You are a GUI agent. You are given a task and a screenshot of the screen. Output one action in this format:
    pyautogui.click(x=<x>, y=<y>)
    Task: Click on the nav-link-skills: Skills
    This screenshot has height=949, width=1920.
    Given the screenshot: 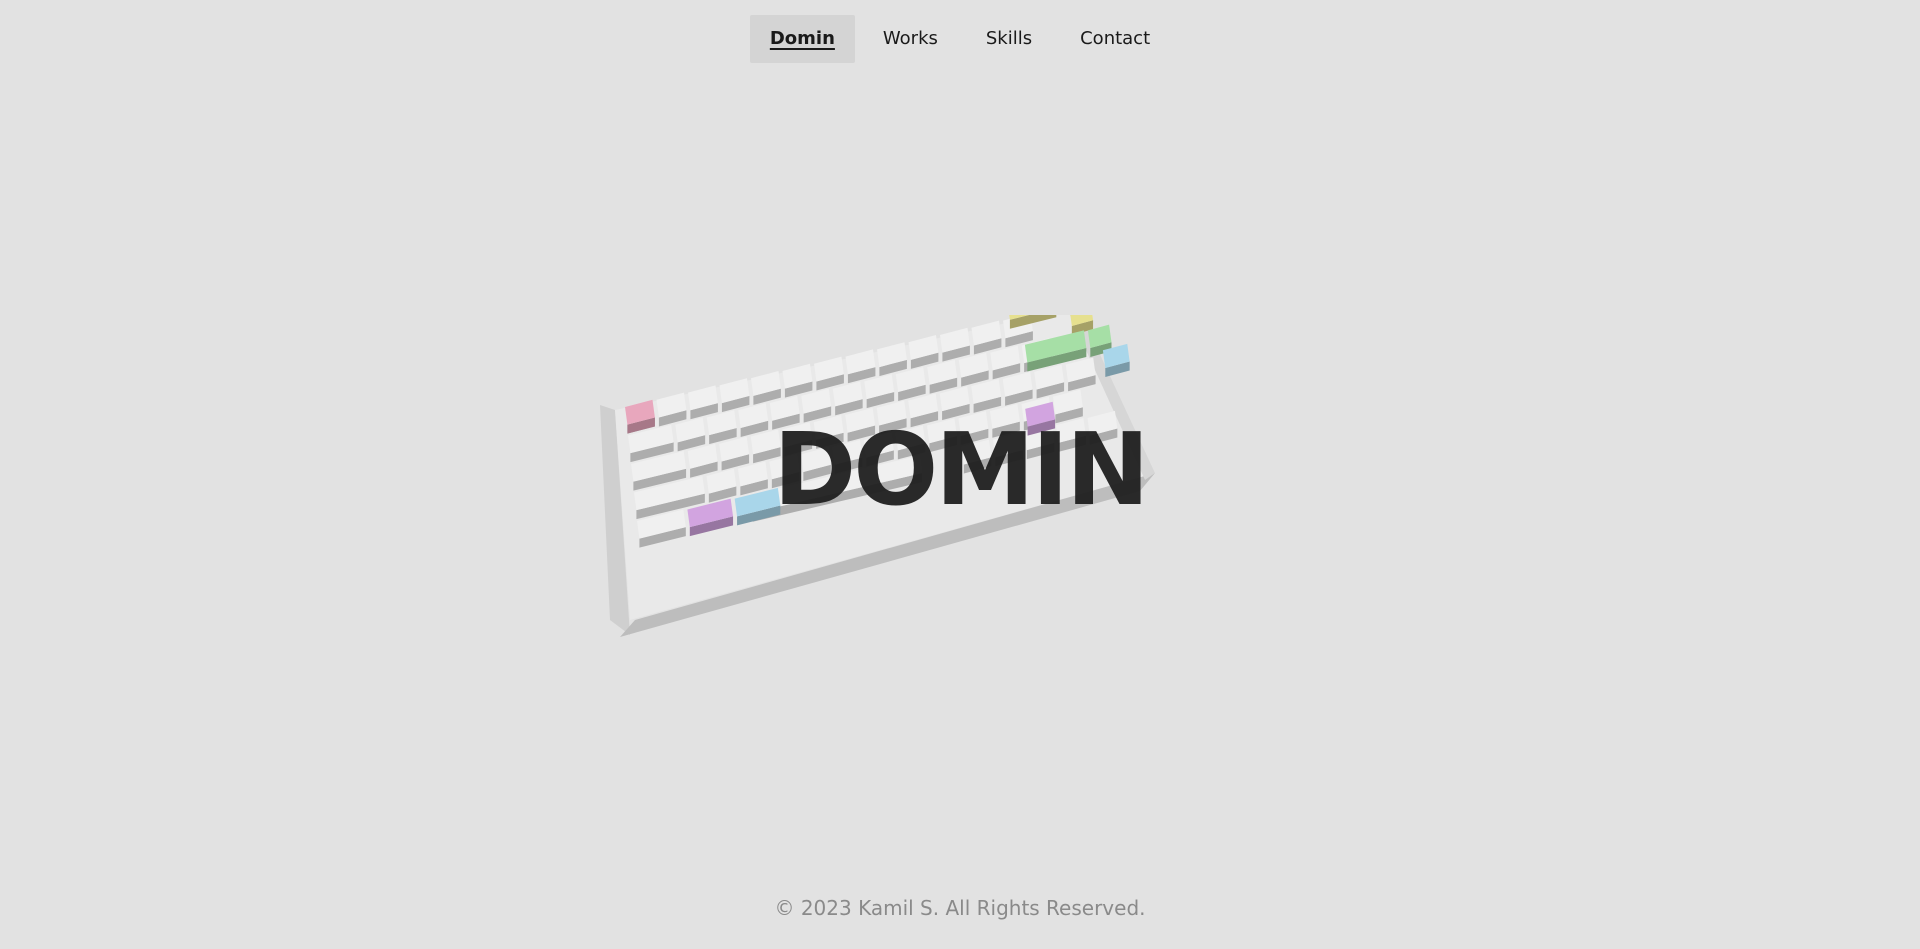 What is the action you would take?
    pyautogui.click(x=1009, y=39)
    